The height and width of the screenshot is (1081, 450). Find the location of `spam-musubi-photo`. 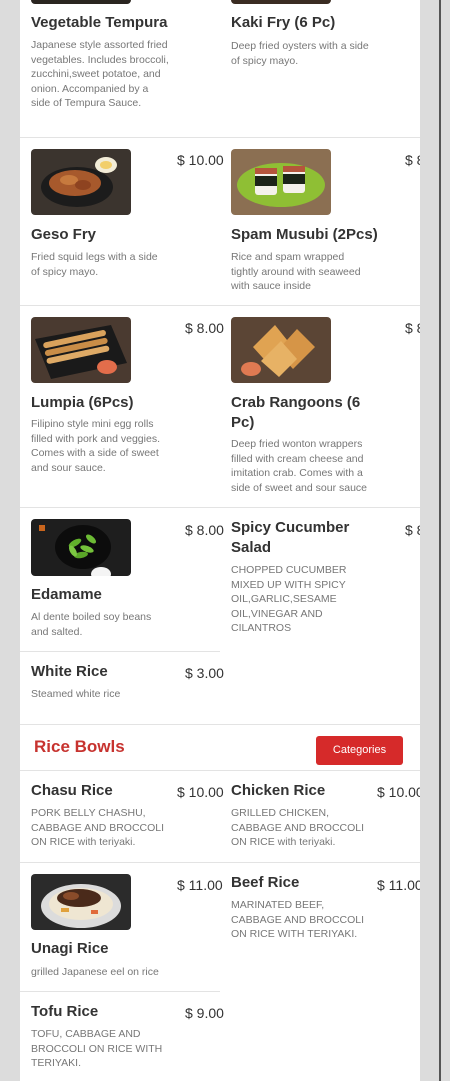

spam-musubi-photo is located at coordinates (281, 182).